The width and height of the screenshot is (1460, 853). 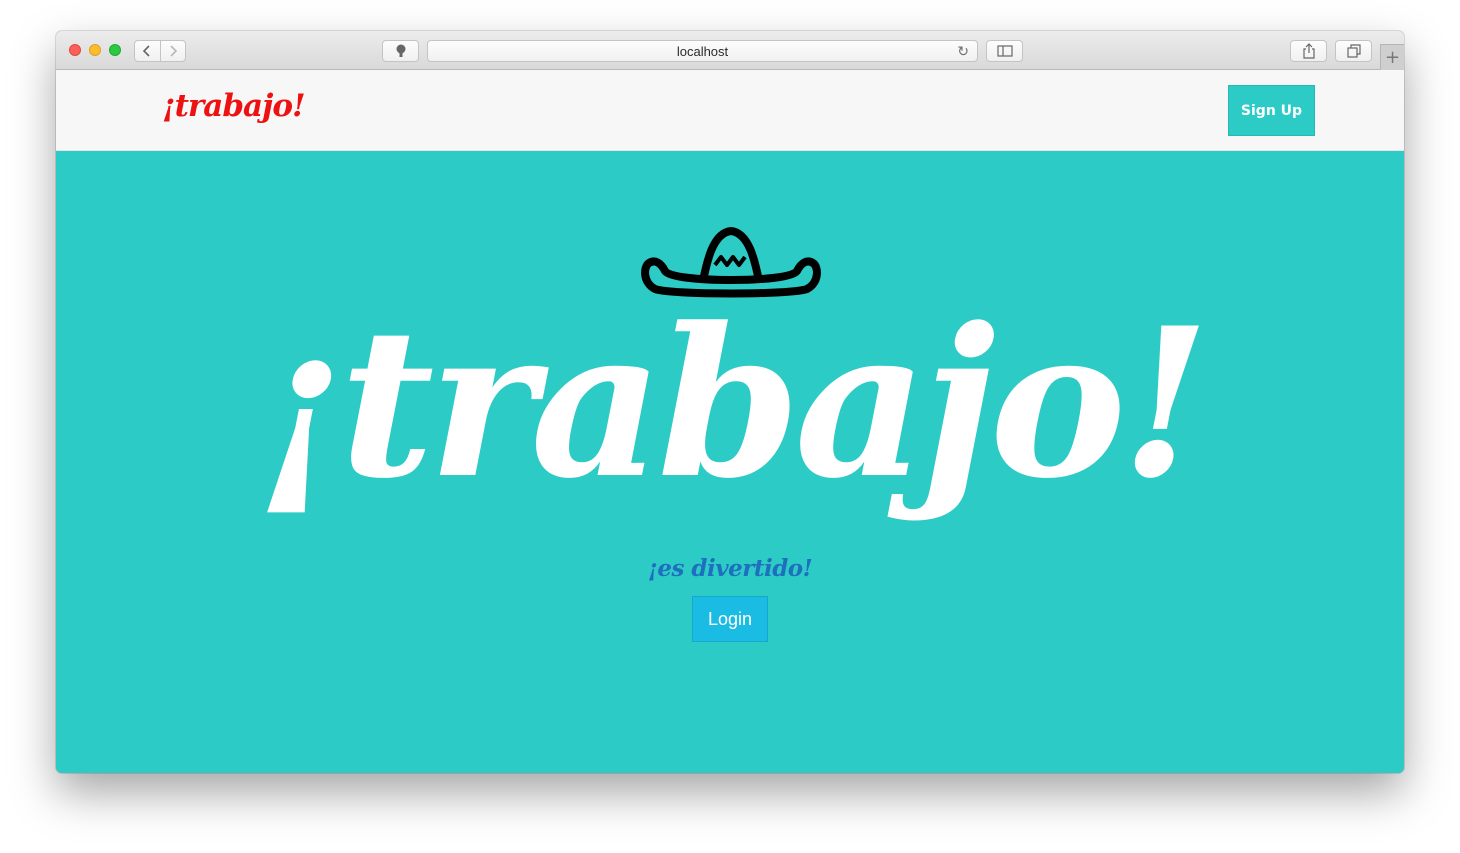 What do you see at coordinates (1392, 57) in the screenshot?
I see `new-tab-button: +` at bounding box center [1392, 57].